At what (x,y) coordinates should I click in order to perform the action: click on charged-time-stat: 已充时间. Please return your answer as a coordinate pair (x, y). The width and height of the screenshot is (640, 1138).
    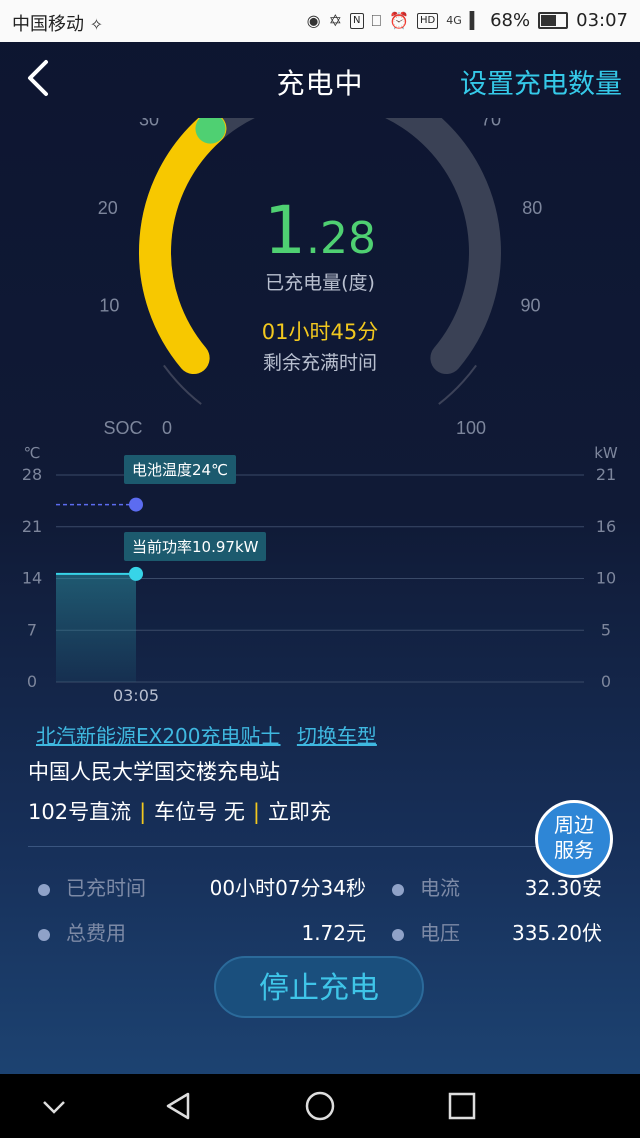
    Looking at the image, I should click on (92, 886).